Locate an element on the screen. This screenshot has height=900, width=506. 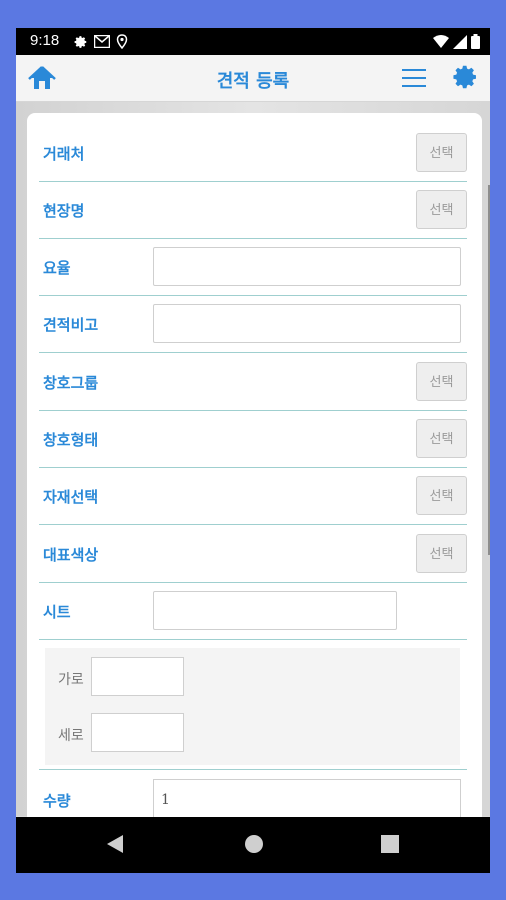
rate-input is located at coordinates (307, 266).